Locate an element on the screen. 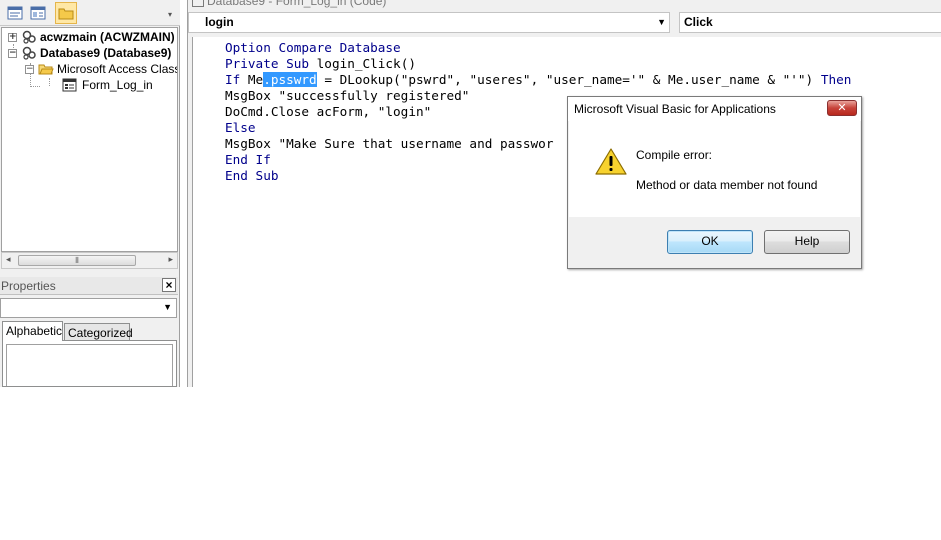 This screenshot has height=540, width=941. tree-horizontal-scrollbar: ◂ ⦀ ▸ is located at coordinates (89, 260).